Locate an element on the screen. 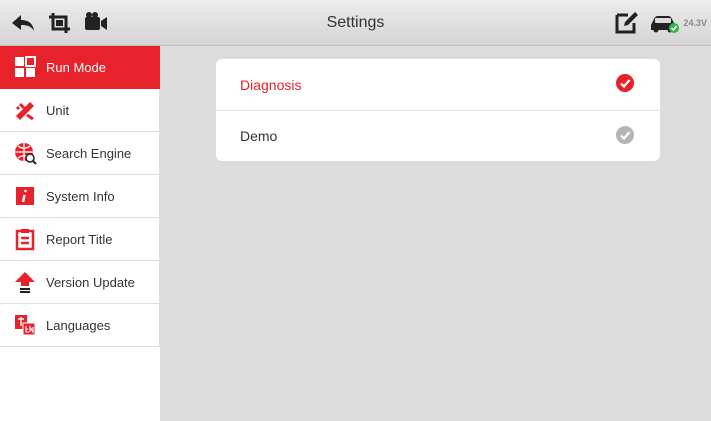  sidebar-item-label: Version Update is located at coordinates (90, 282).